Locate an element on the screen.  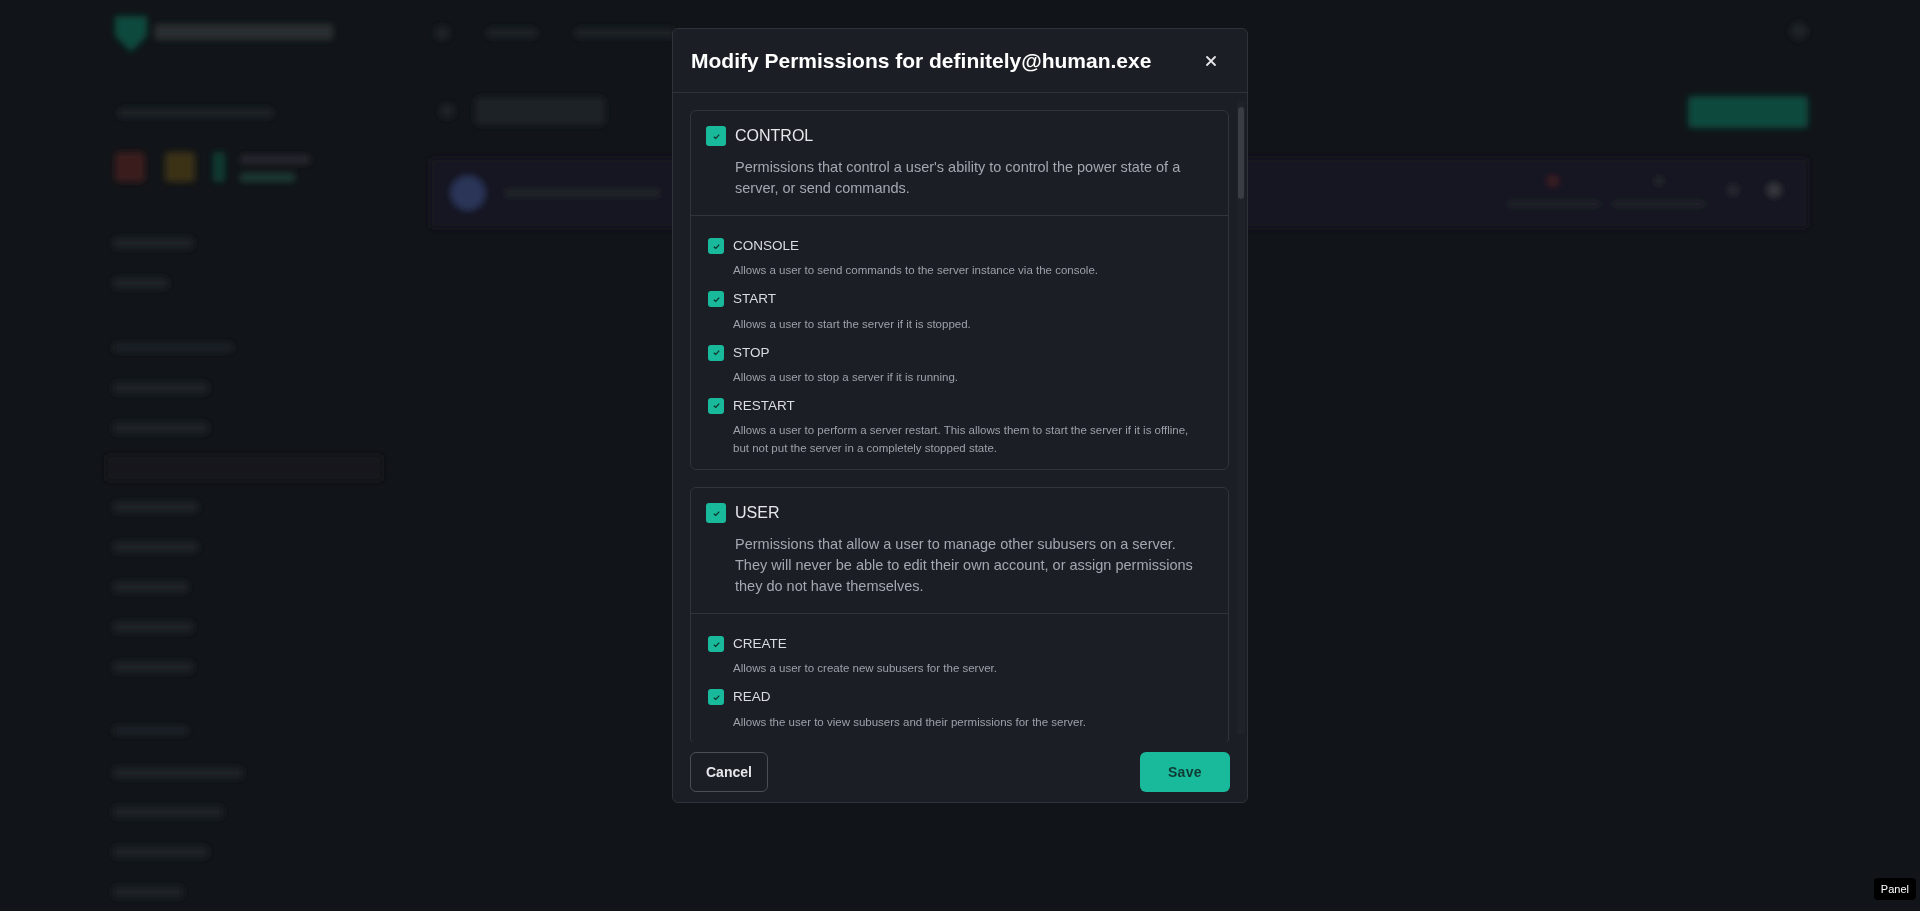
save-button: Save is located at coordinates (1184, 772).